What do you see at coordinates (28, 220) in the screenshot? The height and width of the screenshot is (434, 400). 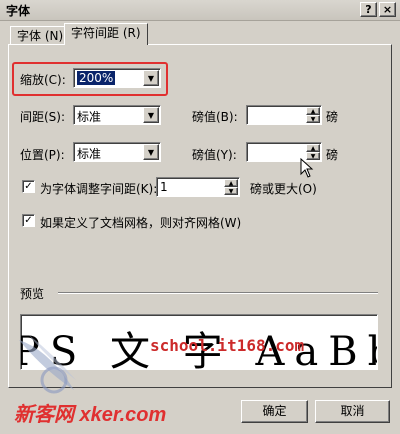 I see `grid-checkbox: ✓` at bounding box center [28, 220].